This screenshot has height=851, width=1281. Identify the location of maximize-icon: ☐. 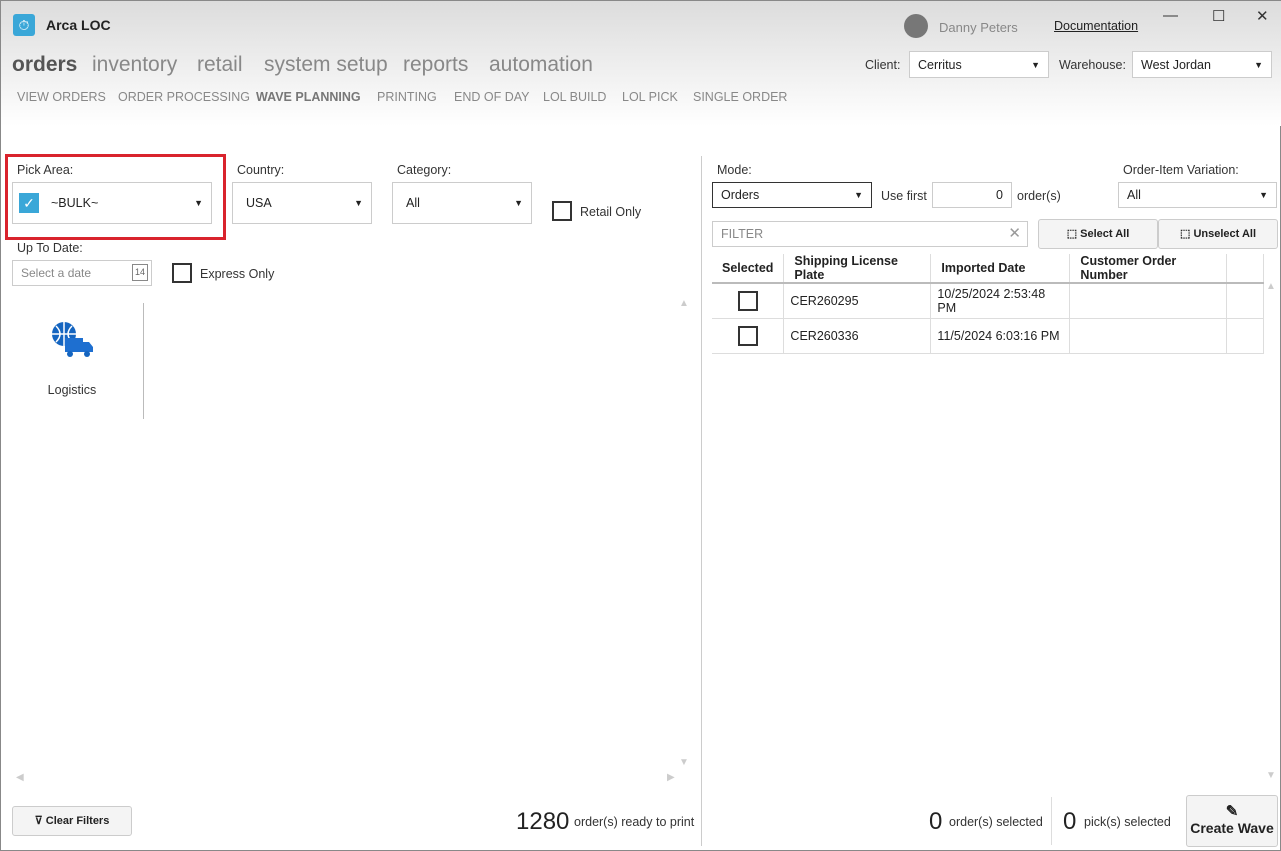
(1218, 16).